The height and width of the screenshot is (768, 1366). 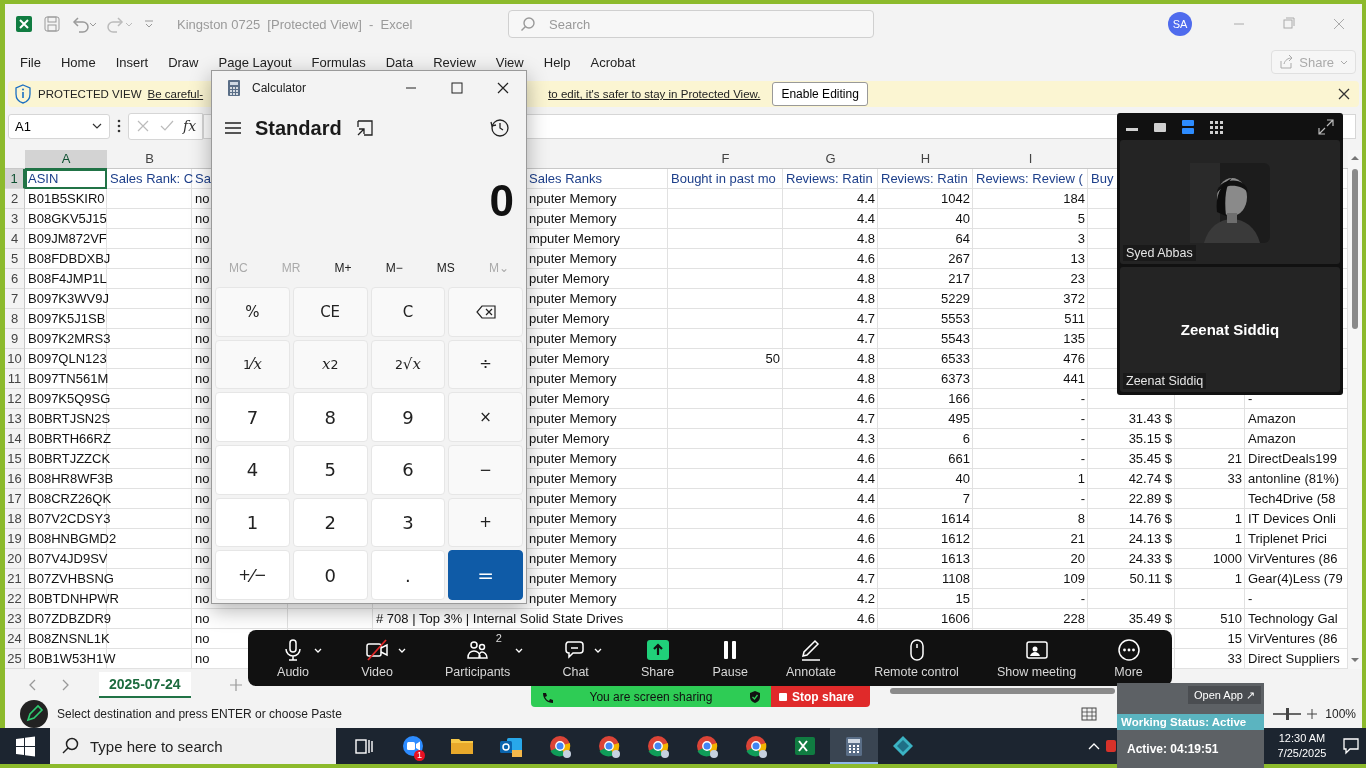 What do you see at coordinates (394, 268) in the screenshot?
I see `memory-button: M−` at bounding box center [394, 268].